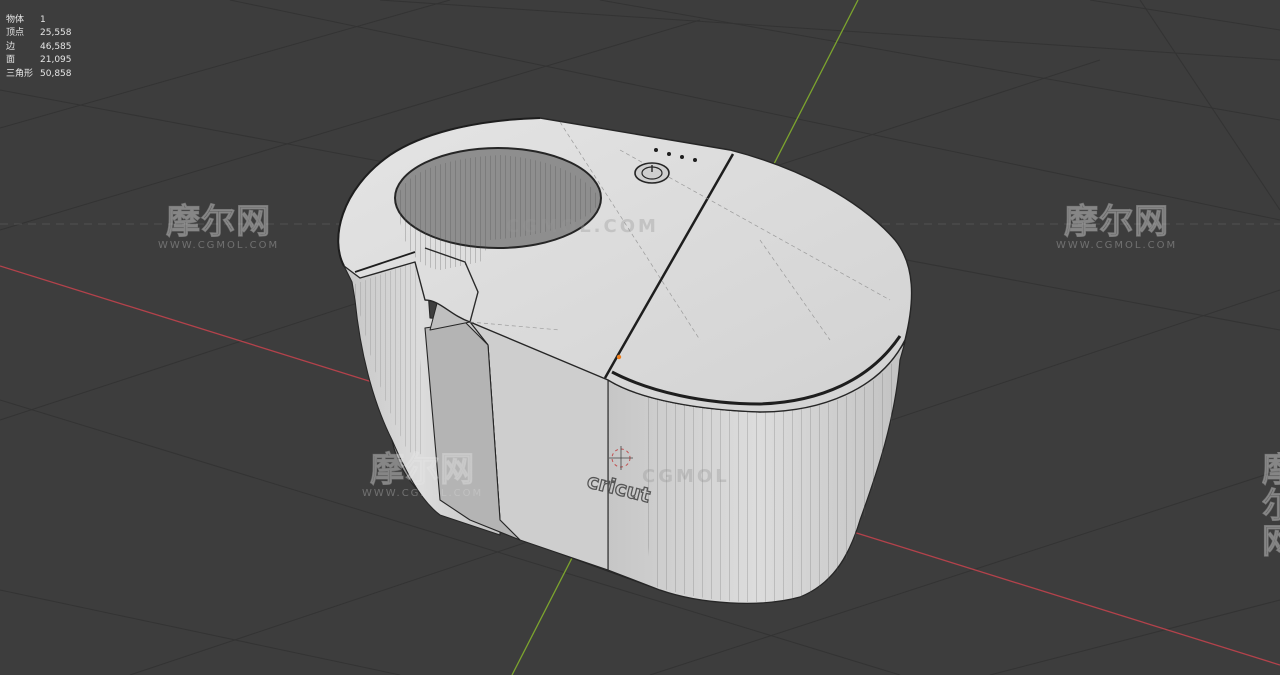 The width and height of the screenshot is (1280, 675). Describe the element at coordinates (39, 20) in the screenshot. I see `stat-row-objects: 物体 1` at that location.